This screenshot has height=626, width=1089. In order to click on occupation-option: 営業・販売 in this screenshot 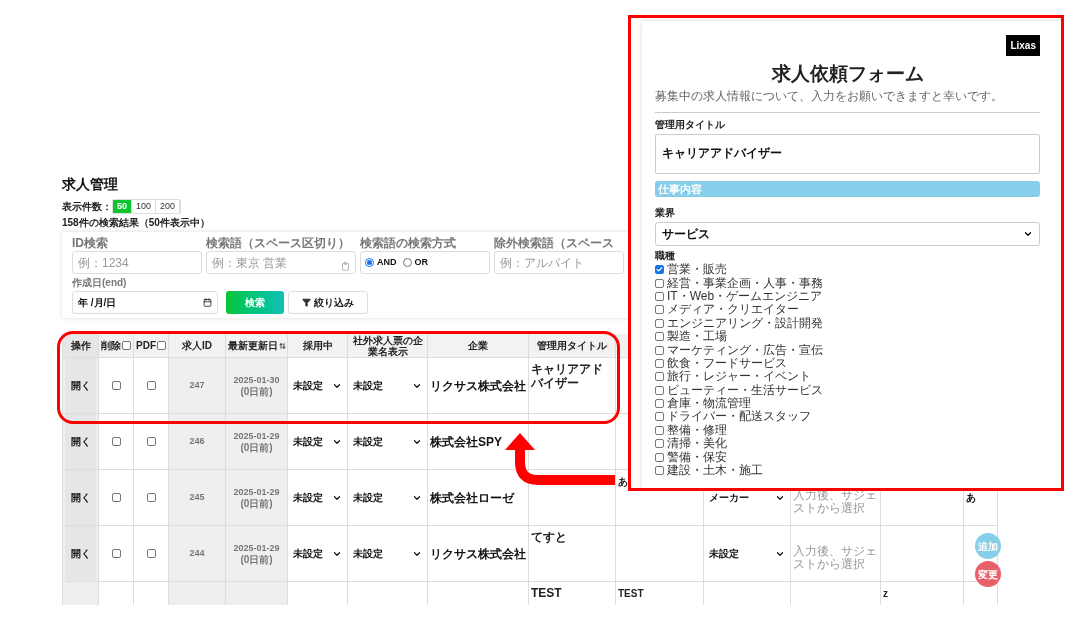, I will do `click(697, 270)`.